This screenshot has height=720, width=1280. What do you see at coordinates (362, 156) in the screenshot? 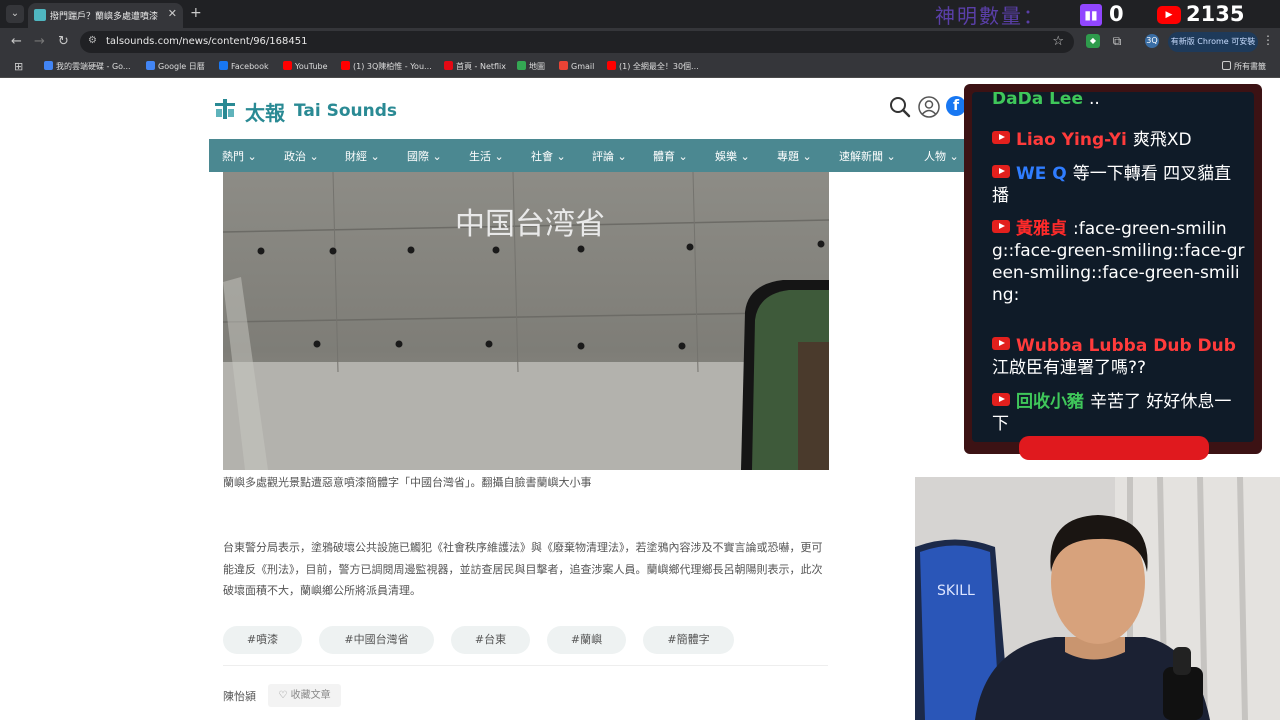
I see `nav-item-finance: 財經 ⌄` at bounding box center [362, 156].